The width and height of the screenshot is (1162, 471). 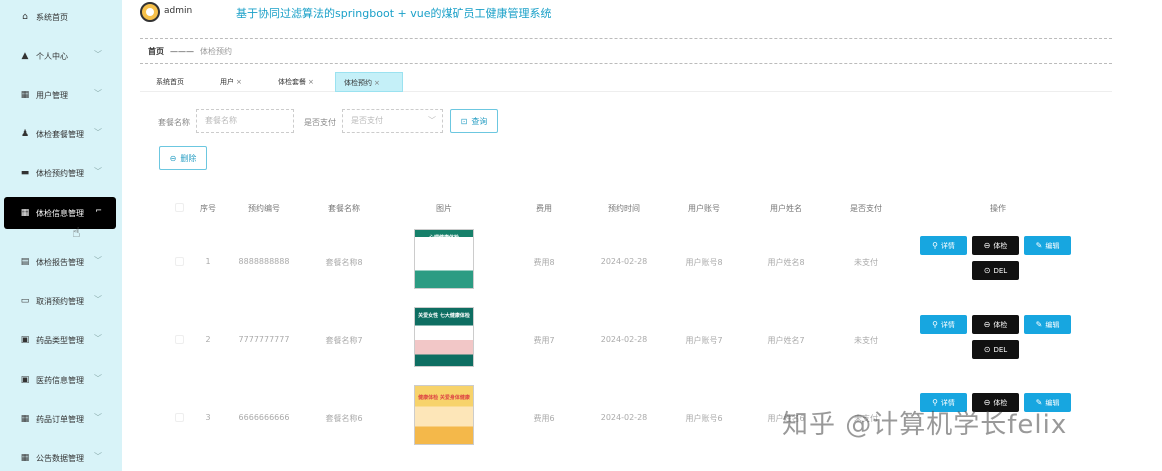 I want to click on tab-bookings: 体检预约 ×, so click(x=369, y=82).